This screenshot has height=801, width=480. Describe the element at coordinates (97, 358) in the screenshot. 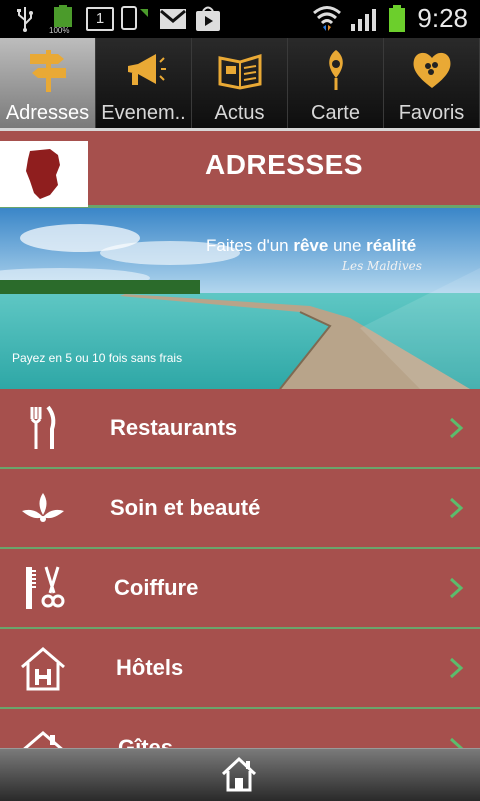

I see `banner-footer: Payez en 5 ou 10 fois sans frais` at that location.